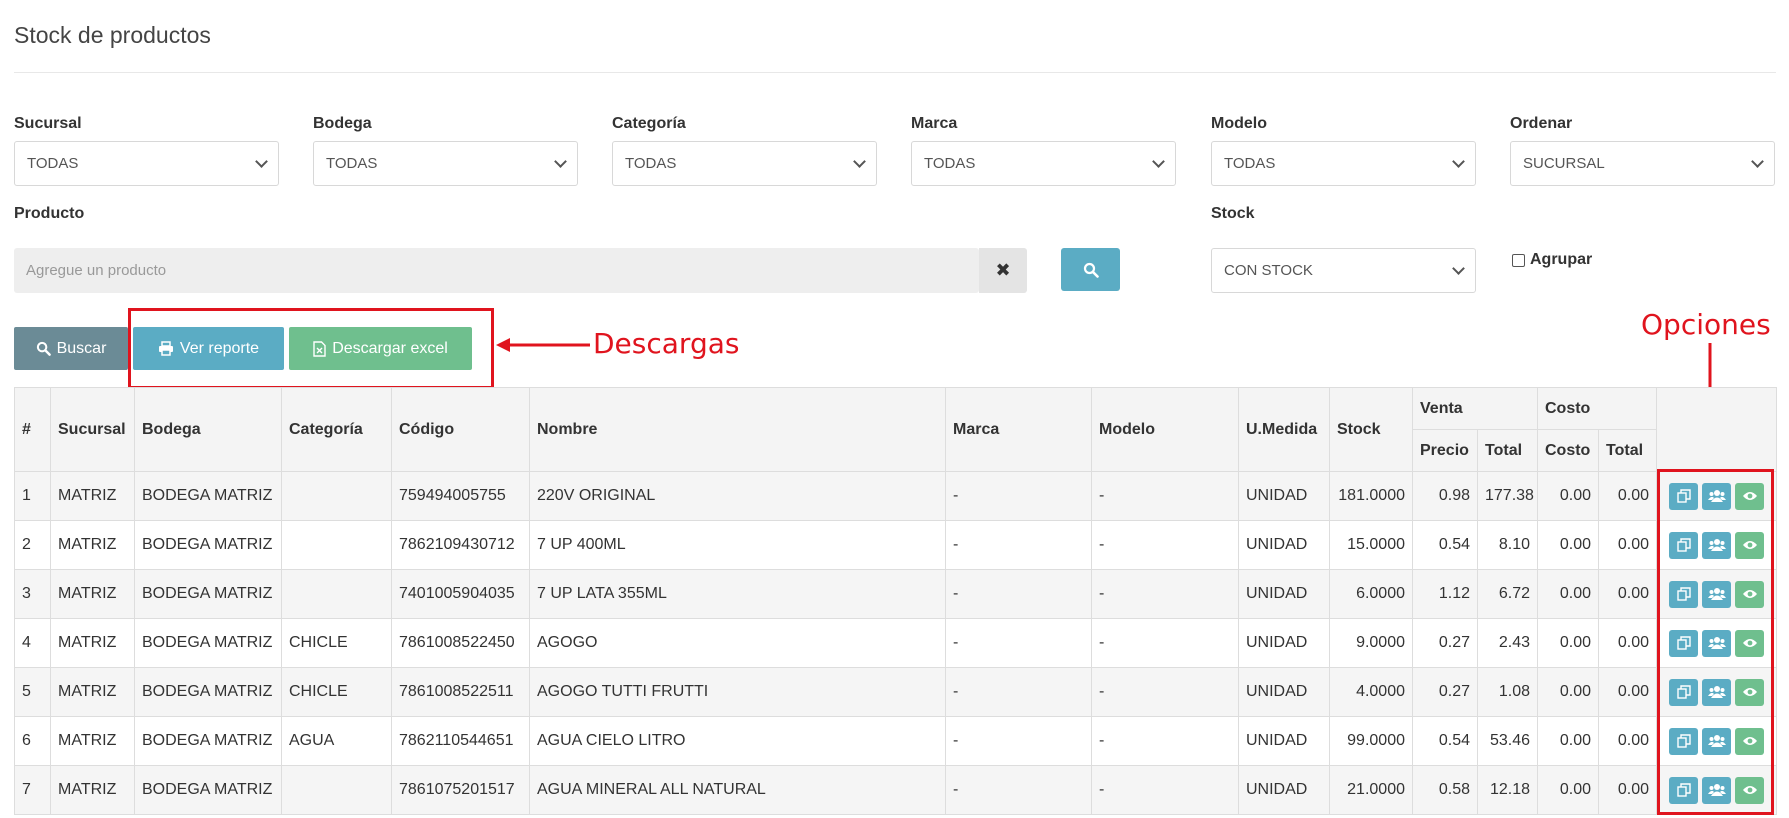 The width and height of the screenshot is (1789, 818). I want to click on cell-codigo: 7861008522450, so click(460, 643).